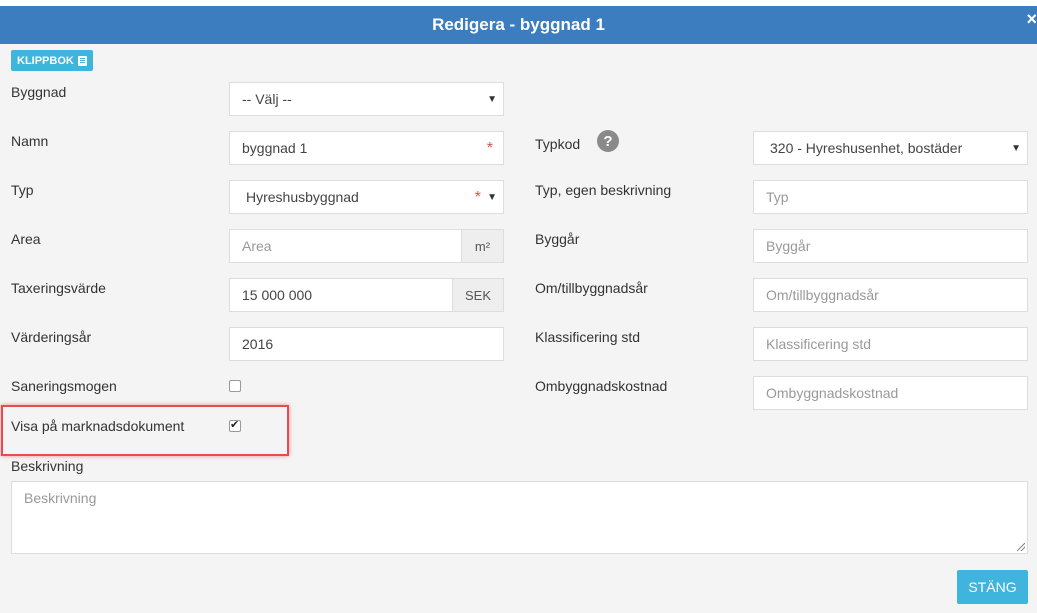 The width and height of the screenshot is (1037, 613). I want to click on close-button: STÄNG, so click(992, 587).